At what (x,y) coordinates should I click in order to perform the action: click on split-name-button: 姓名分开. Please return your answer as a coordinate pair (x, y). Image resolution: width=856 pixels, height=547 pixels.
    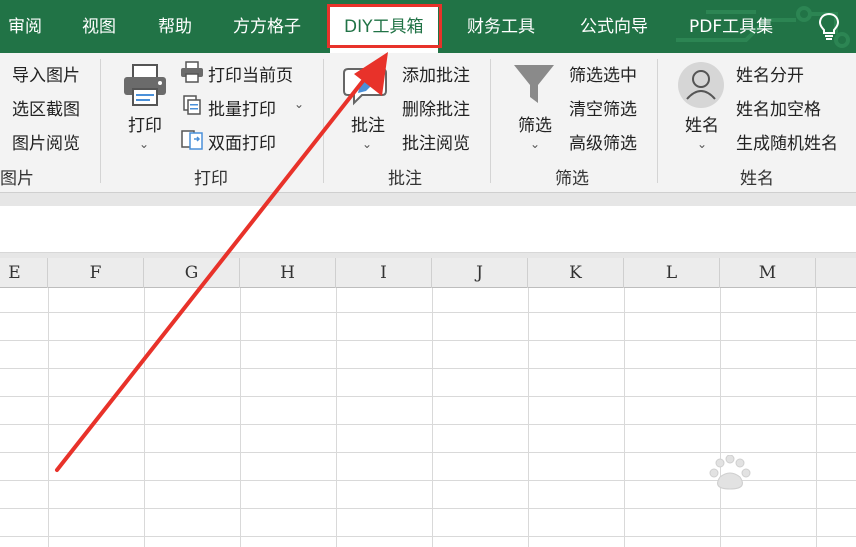
    Looking at the image, I should click on (770, 73).